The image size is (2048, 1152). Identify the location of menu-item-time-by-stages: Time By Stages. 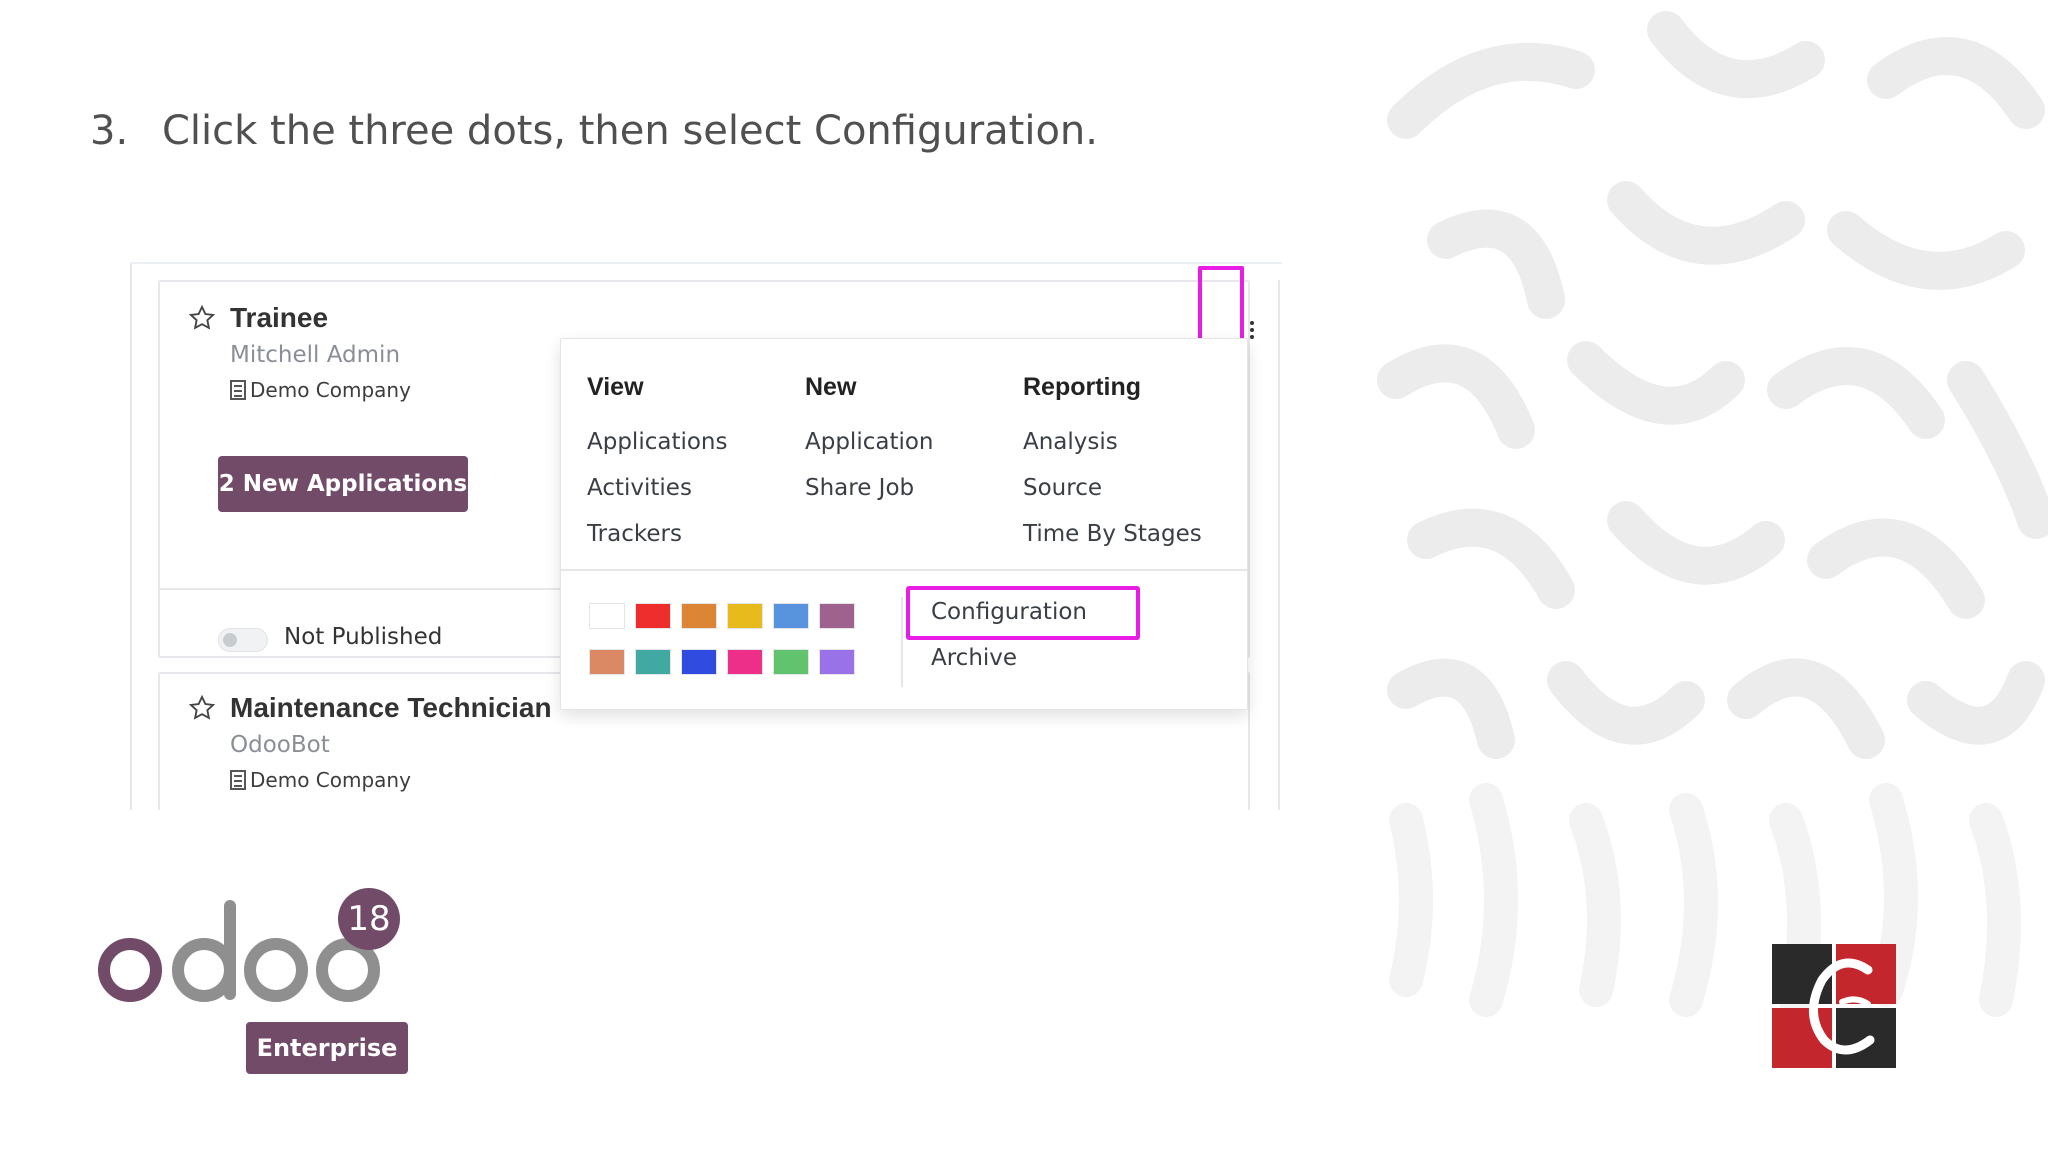
(1112, 534).